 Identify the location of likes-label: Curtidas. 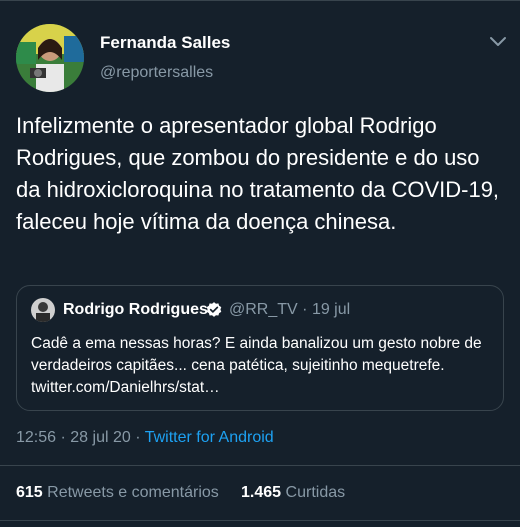
(315, 492).